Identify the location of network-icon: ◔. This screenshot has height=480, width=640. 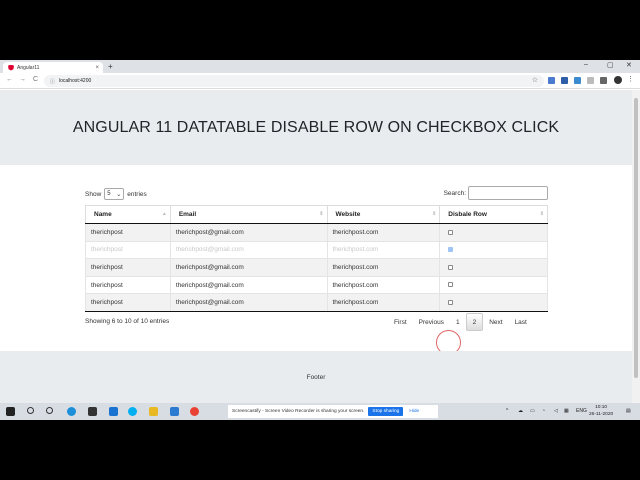
(543, 411).